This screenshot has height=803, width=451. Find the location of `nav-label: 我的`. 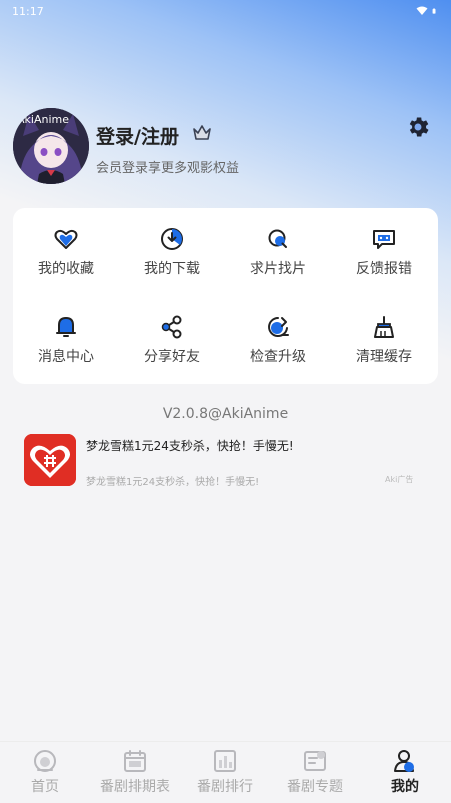

nav-label: 我的 is located at coordinates (405, 787).